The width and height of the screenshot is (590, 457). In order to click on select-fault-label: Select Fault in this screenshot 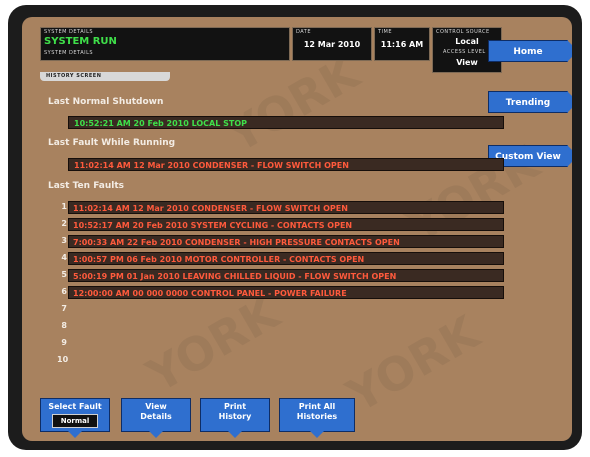, I will do `click(75, 406)`.